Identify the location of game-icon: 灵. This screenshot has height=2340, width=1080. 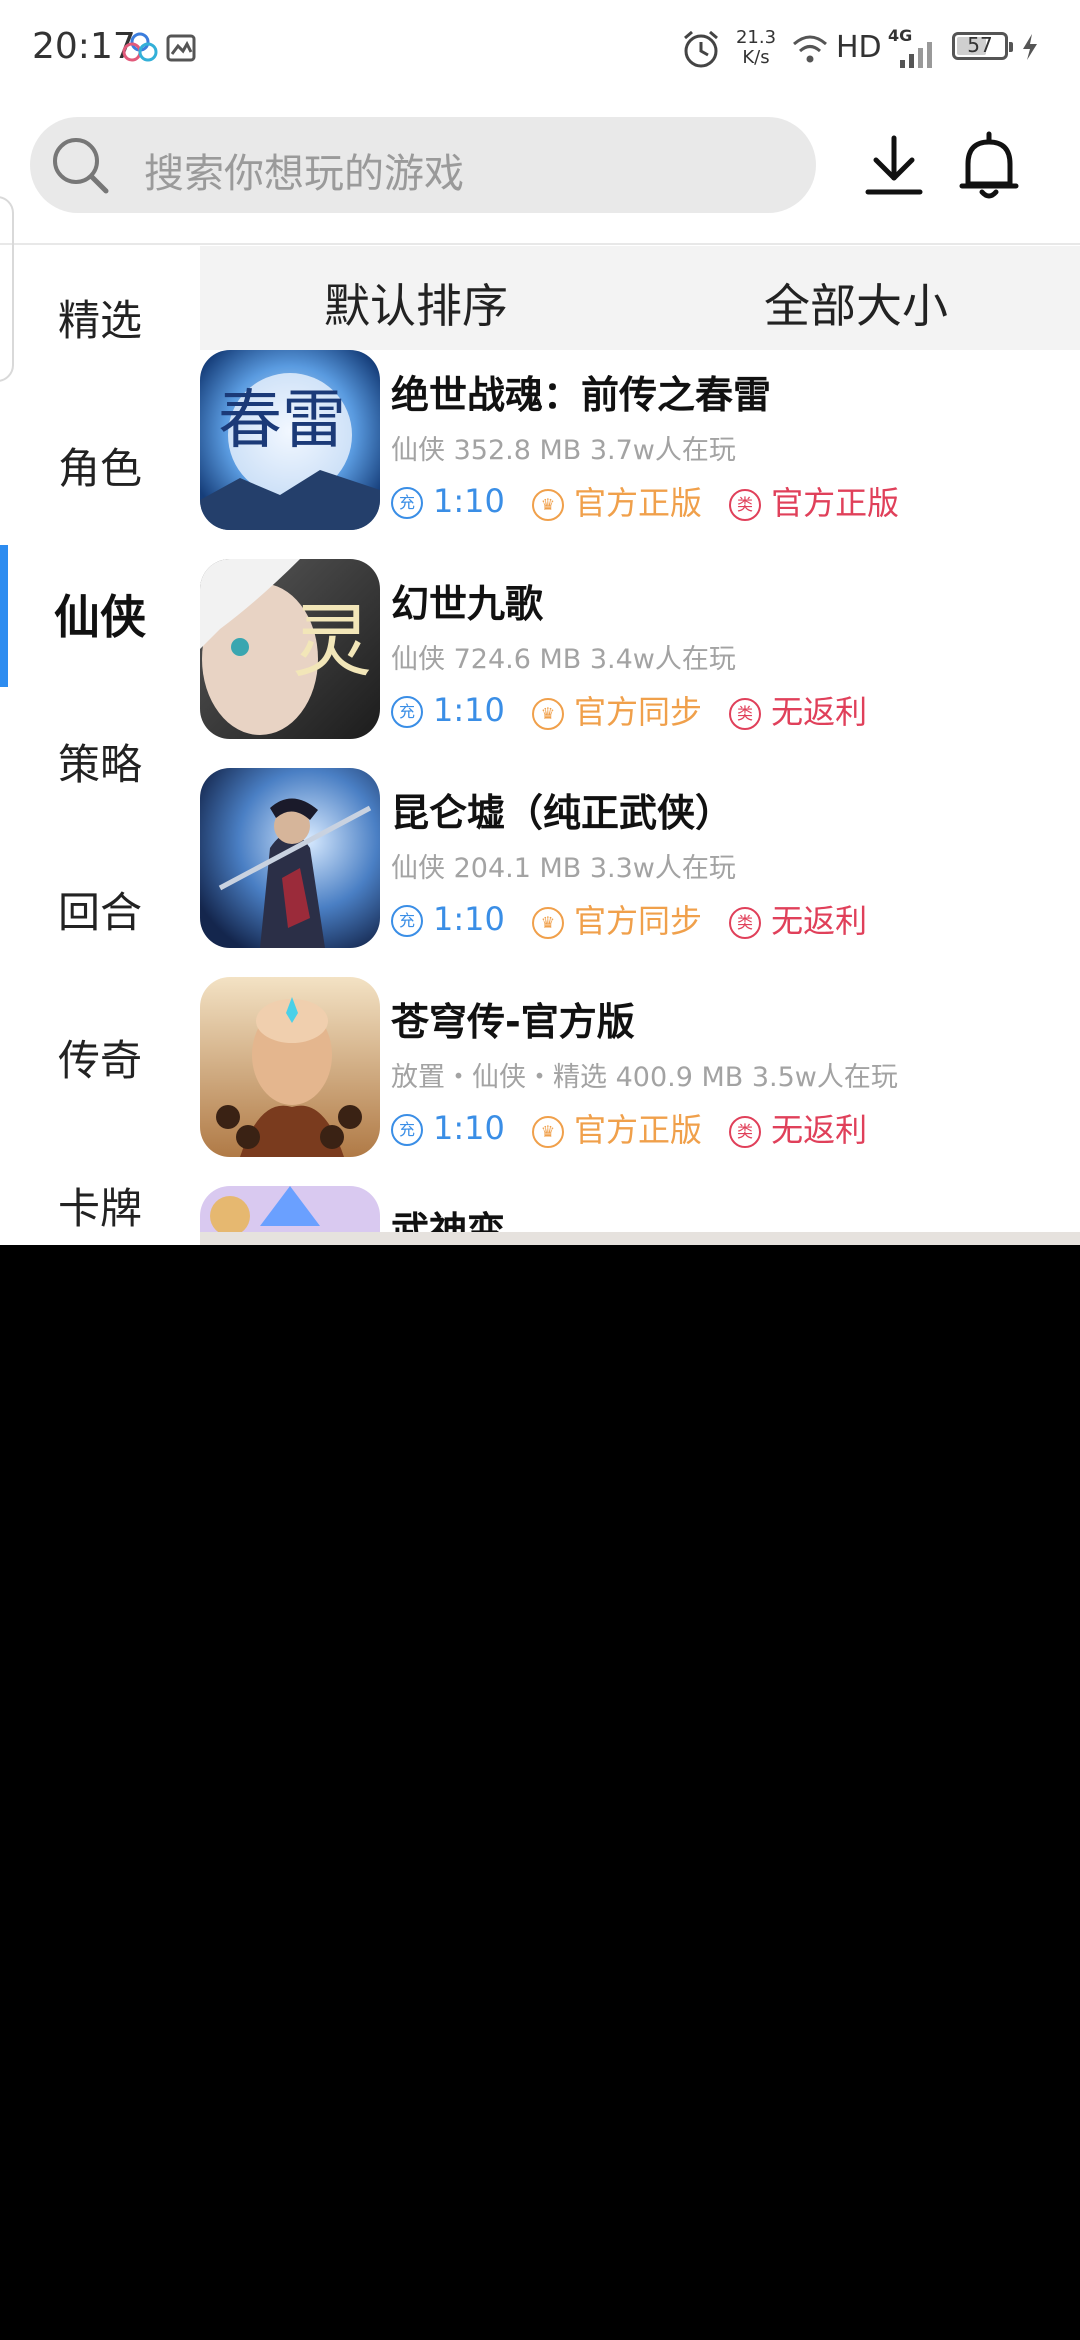
(290, 649).